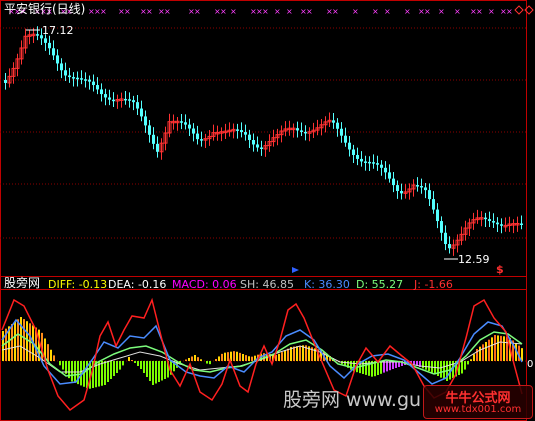  I want to click on readout-4: K: 36.30, so click(327, 284).